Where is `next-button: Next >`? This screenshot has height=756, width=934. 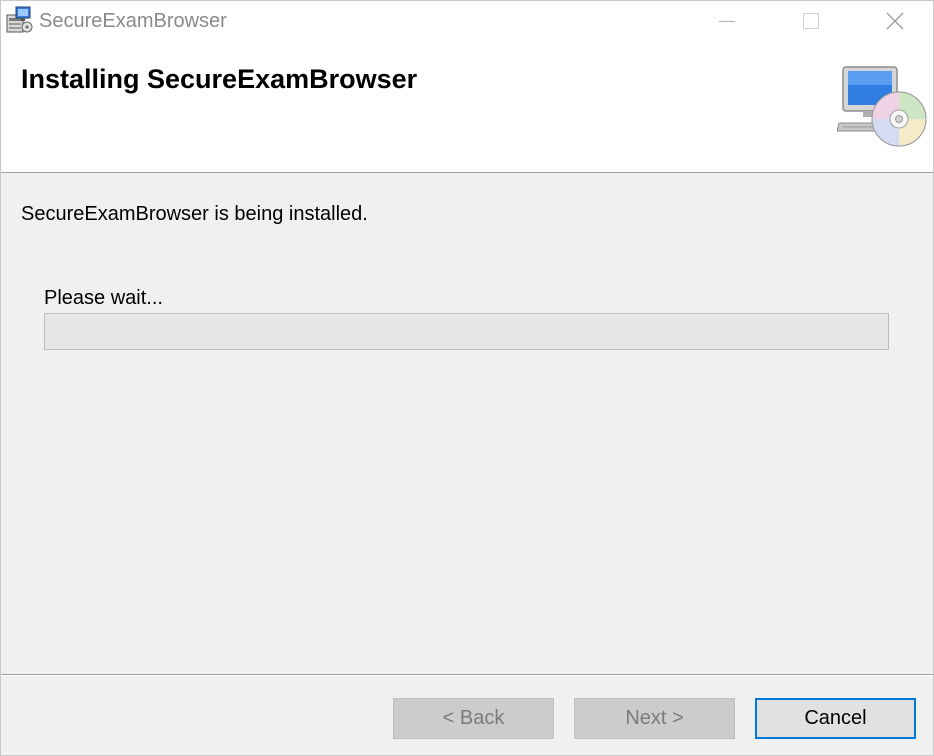
next-button: Next > is located at coordinates (654, 718).